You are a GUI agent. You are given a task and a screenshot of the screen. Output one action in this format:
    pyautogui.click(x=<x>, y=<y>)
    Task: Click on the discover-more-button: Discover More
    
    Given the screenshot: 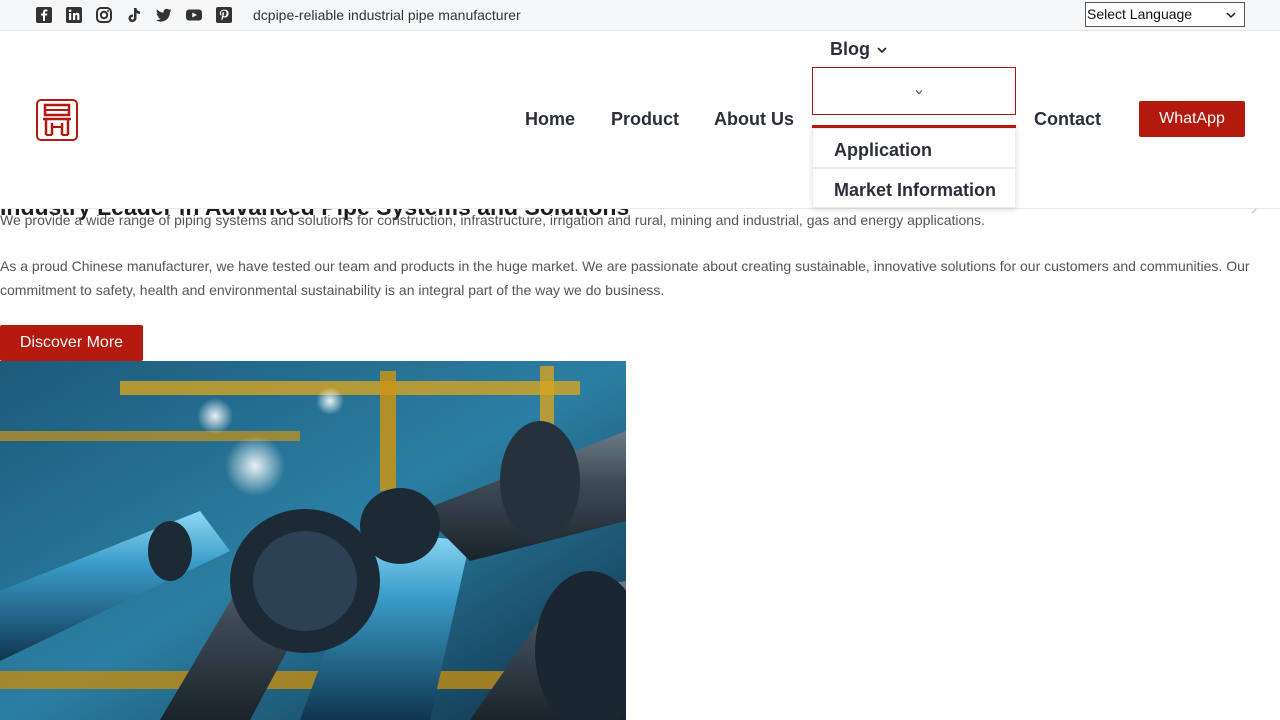 What is the action you would take?
    pyautogui.click(x=71, y=343)
    